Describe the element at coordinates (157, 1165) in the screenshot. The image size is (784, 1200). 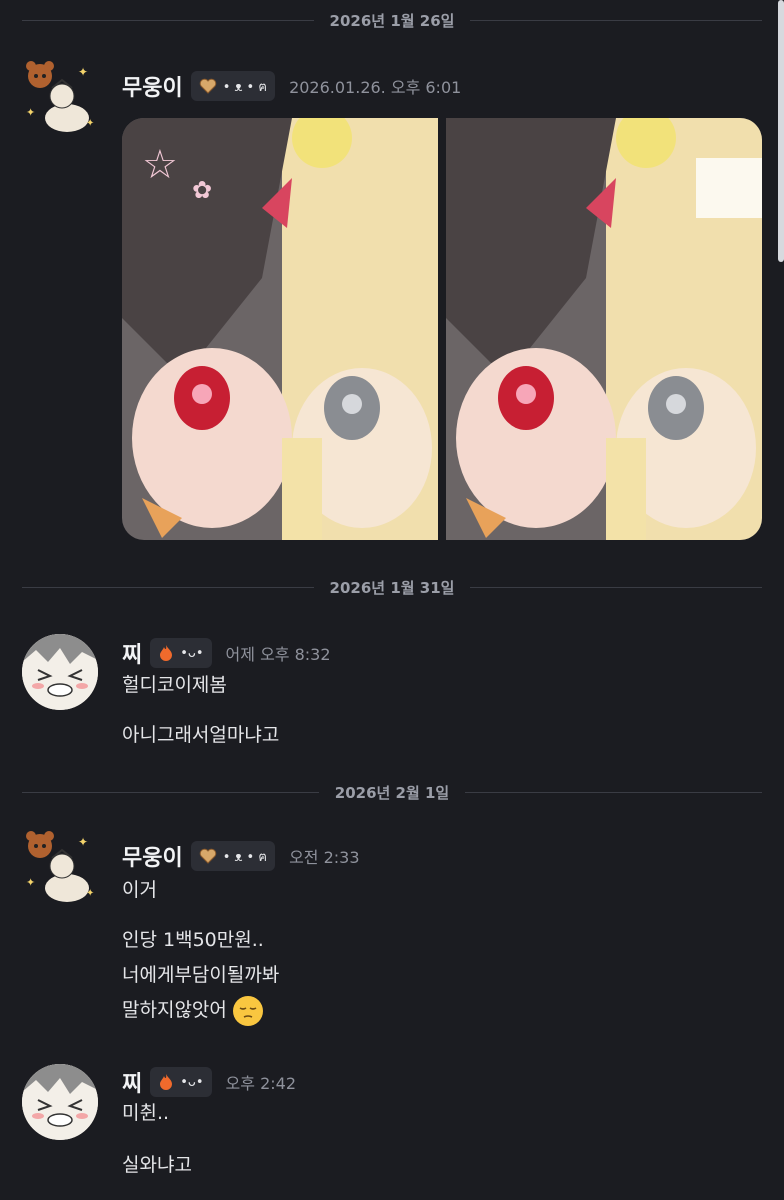
I see `message-text: 실와냐고` at that location.